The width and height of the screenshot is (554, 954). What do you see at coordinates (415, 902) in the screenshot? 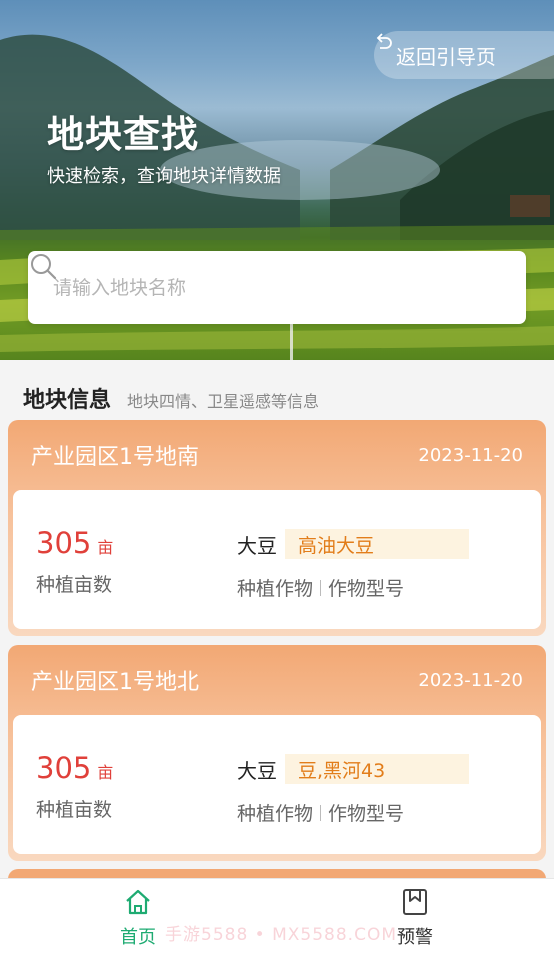
I see `bookmark-icon` at bounding box center [415, 902].